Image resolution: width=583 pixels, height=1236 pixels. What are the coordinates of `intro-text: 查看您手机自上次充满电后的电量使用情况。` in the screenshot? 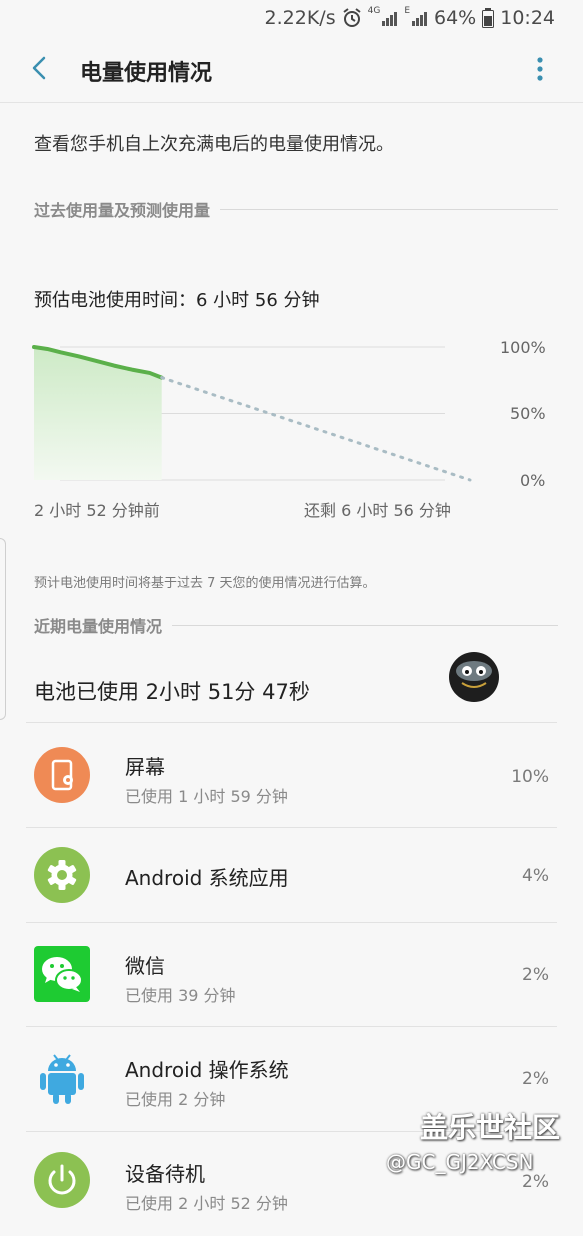 It's located at (214, 144).